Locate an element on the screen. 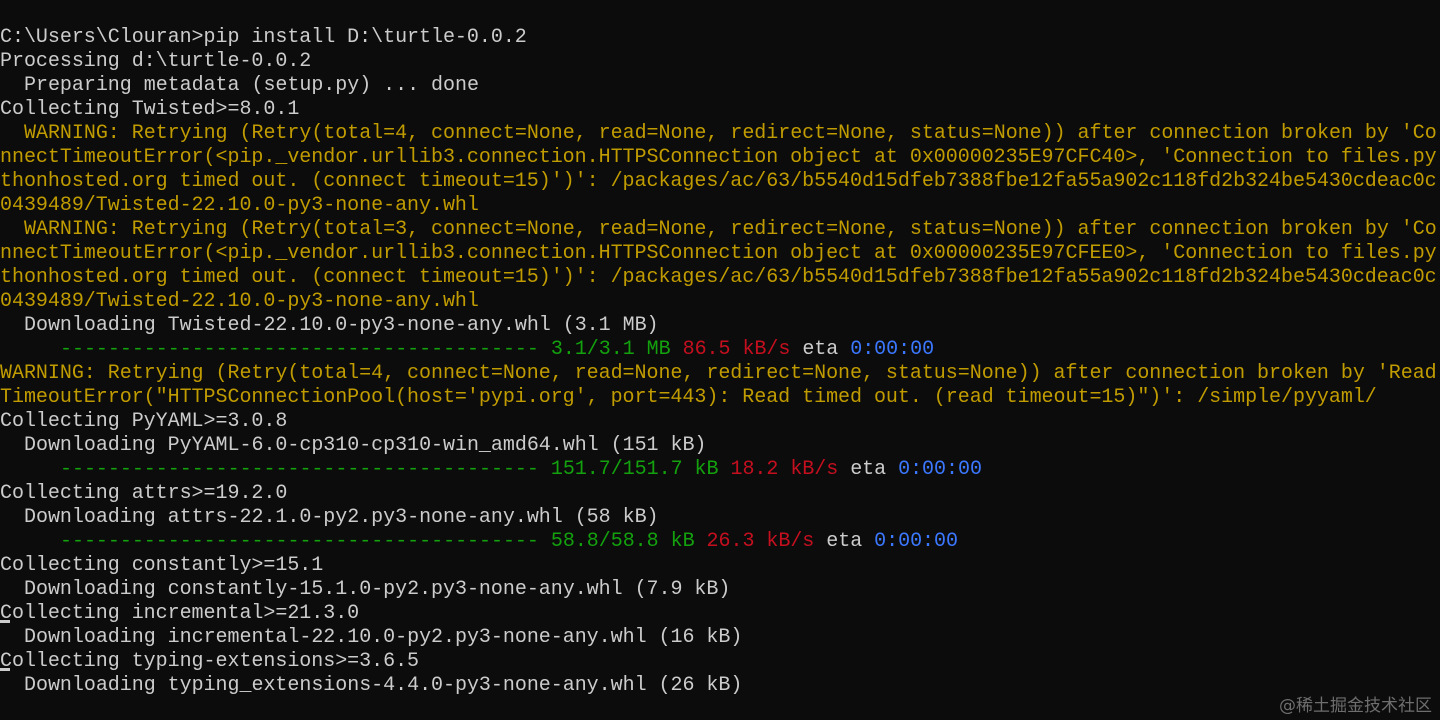 The height and width of the screenshot is (720, 1440). collecting-pyyaml-line: Collecting PyYAML>=3.0.8 is located at coordinates (144, 421).